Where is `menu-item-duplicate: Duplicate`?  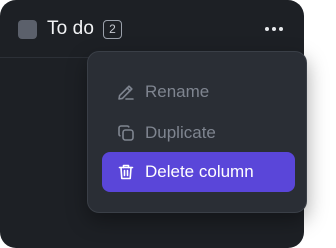
menu-item-duplicate: Duplicate is located at coordinates (198, 133).